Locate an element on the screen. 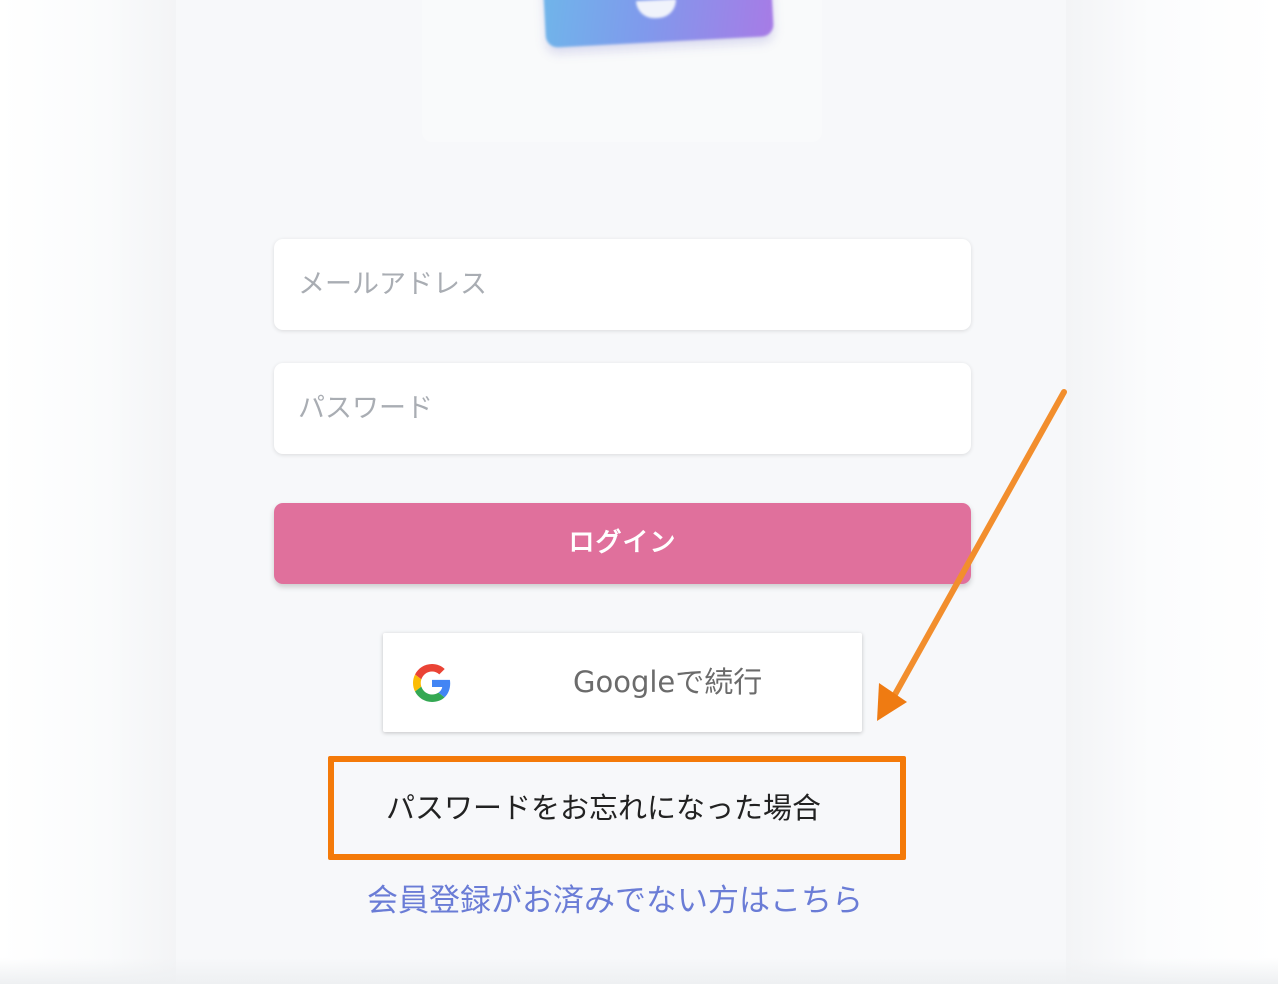  left-background is located at coordinates (88, 492).